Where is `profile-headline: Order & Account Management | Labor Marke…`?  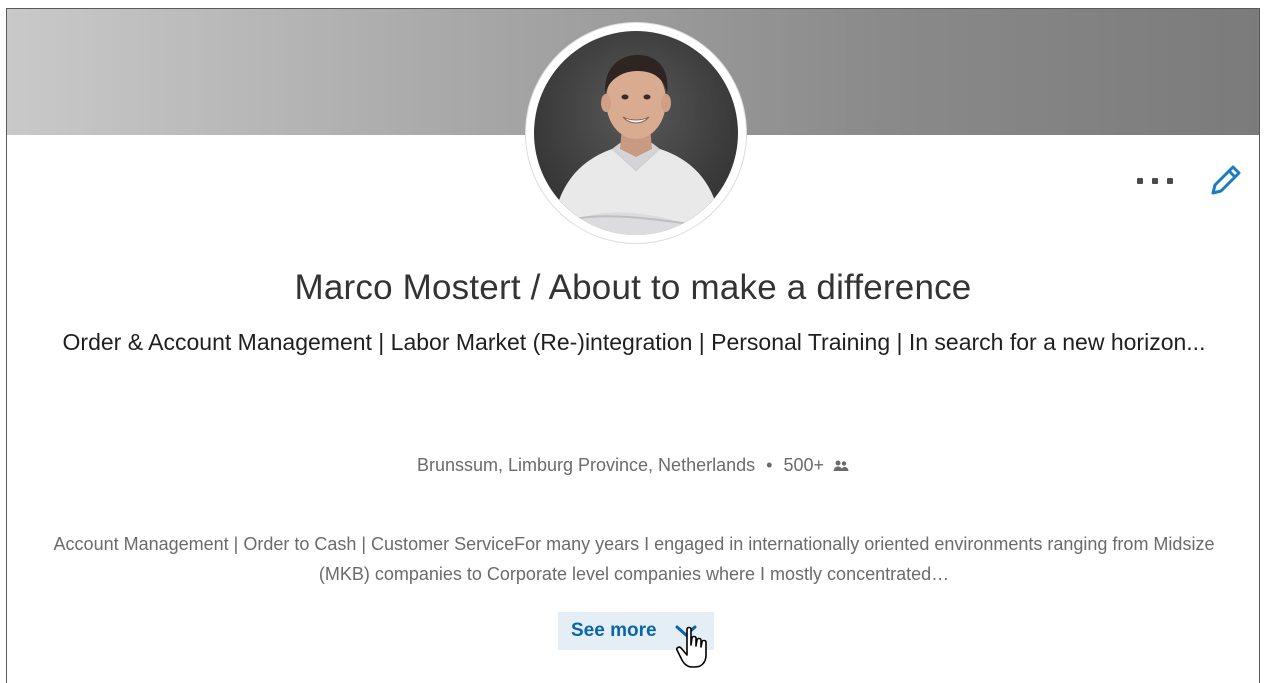
profile-headline: Order & Account Management | Labor Marke… is located at coordinates (634, 342).